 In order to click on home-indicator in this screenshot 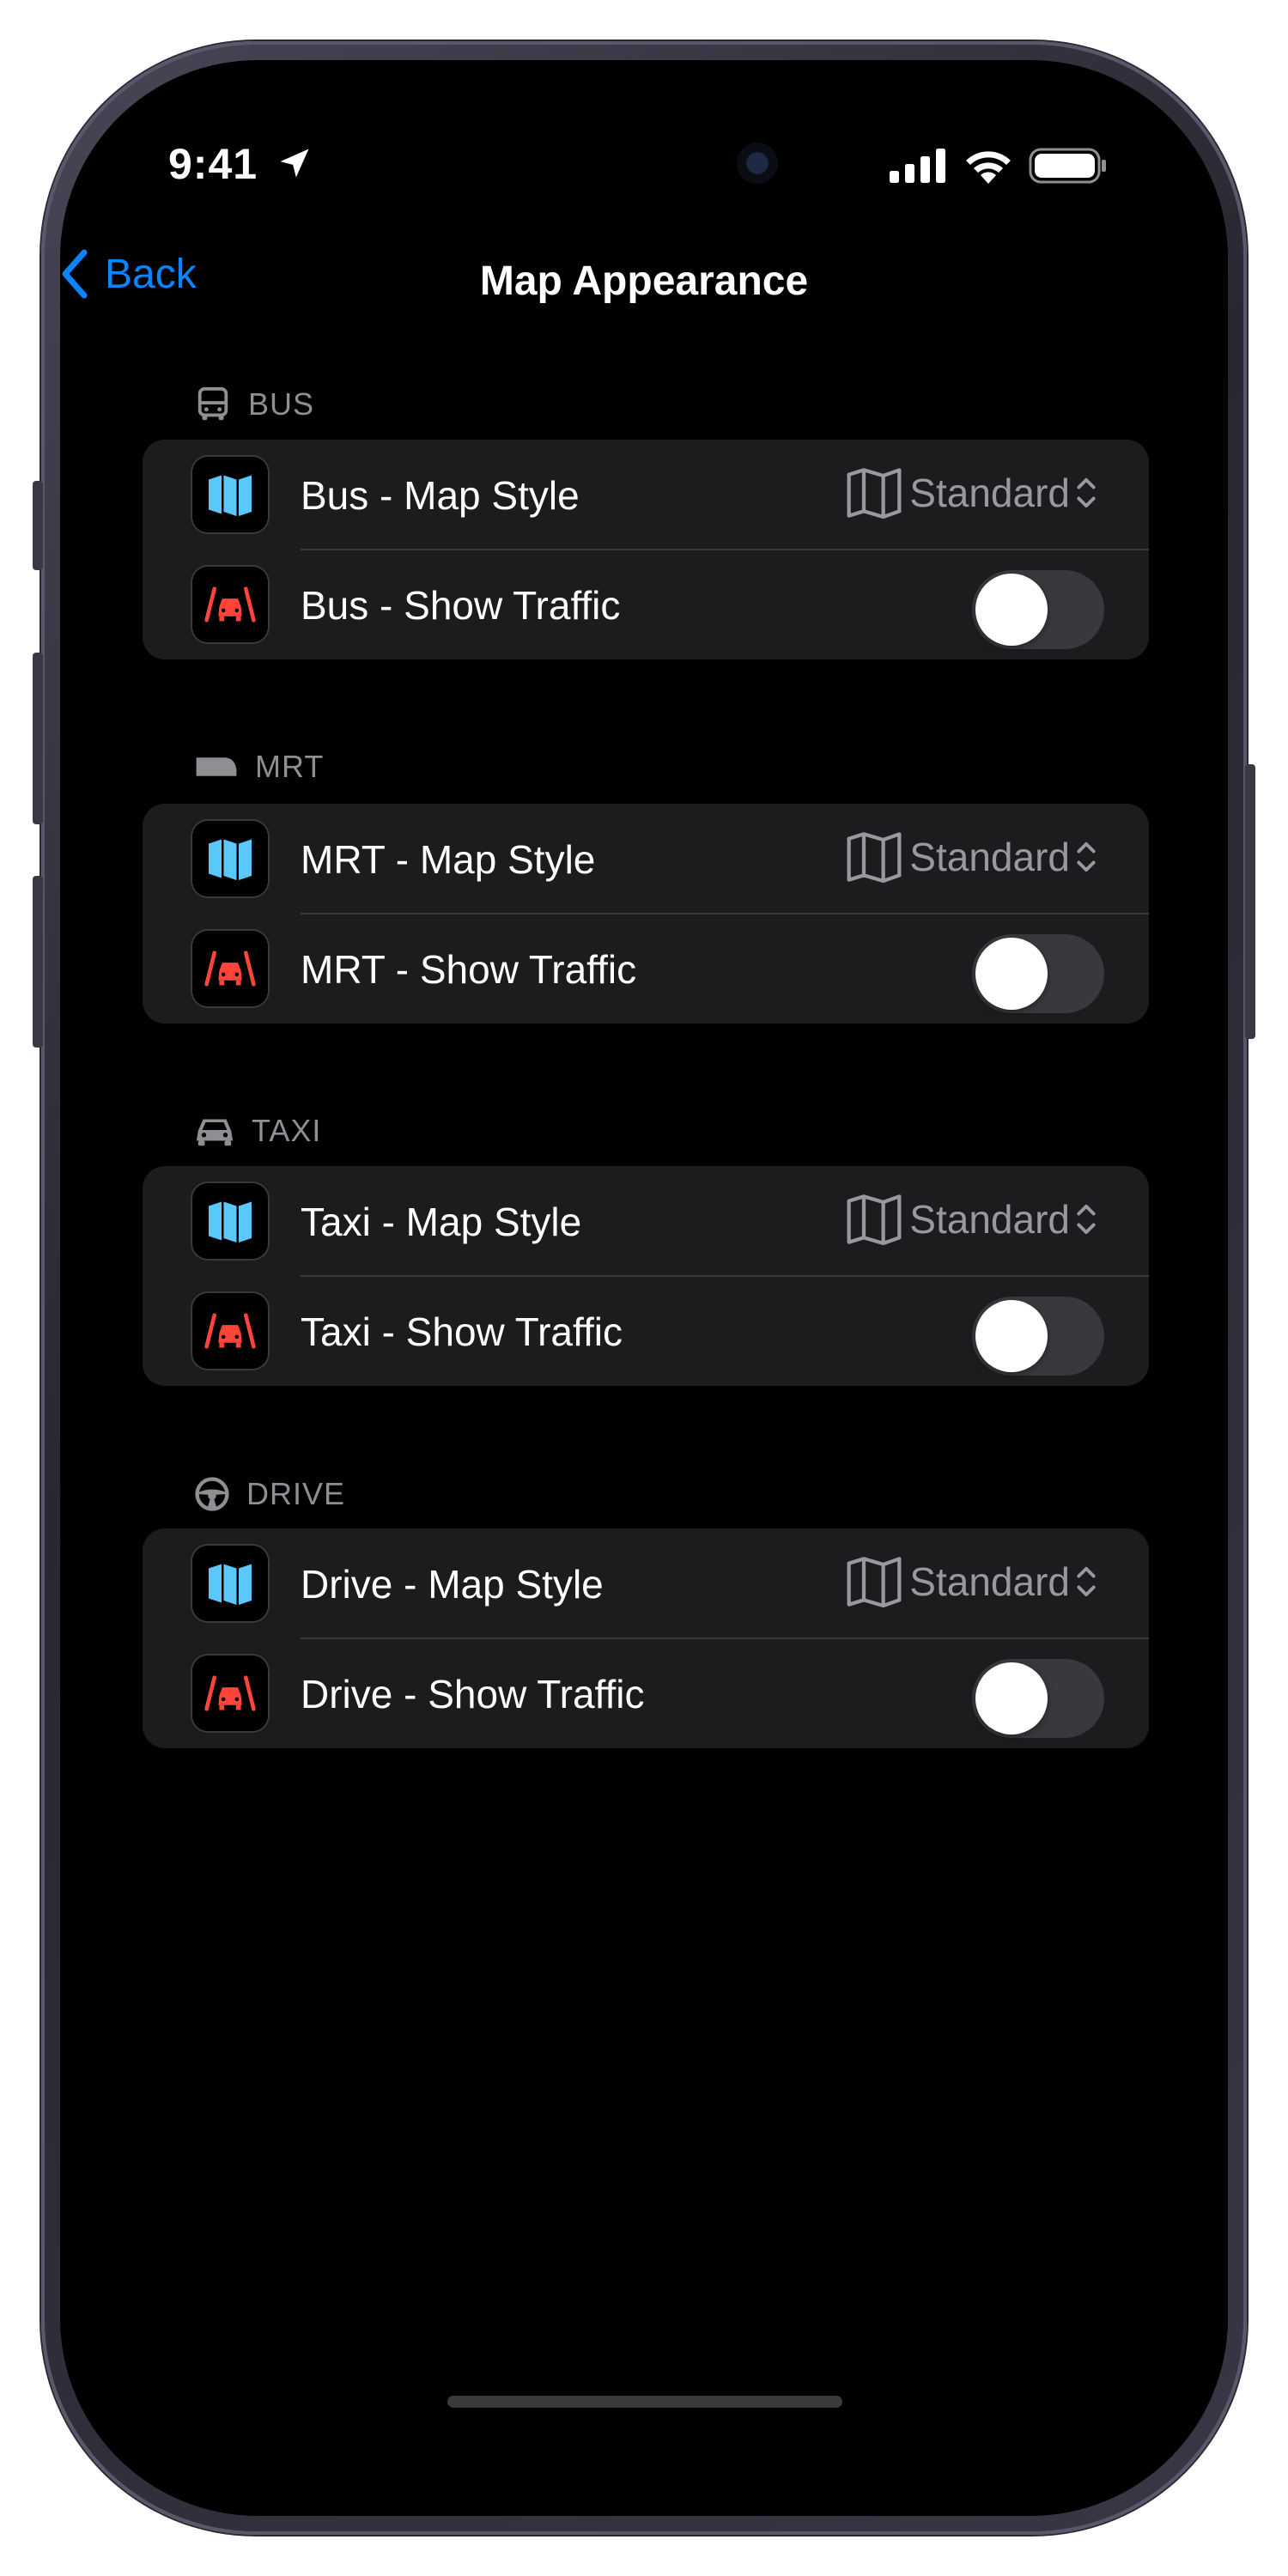, I will do `click(644, 2402)`.